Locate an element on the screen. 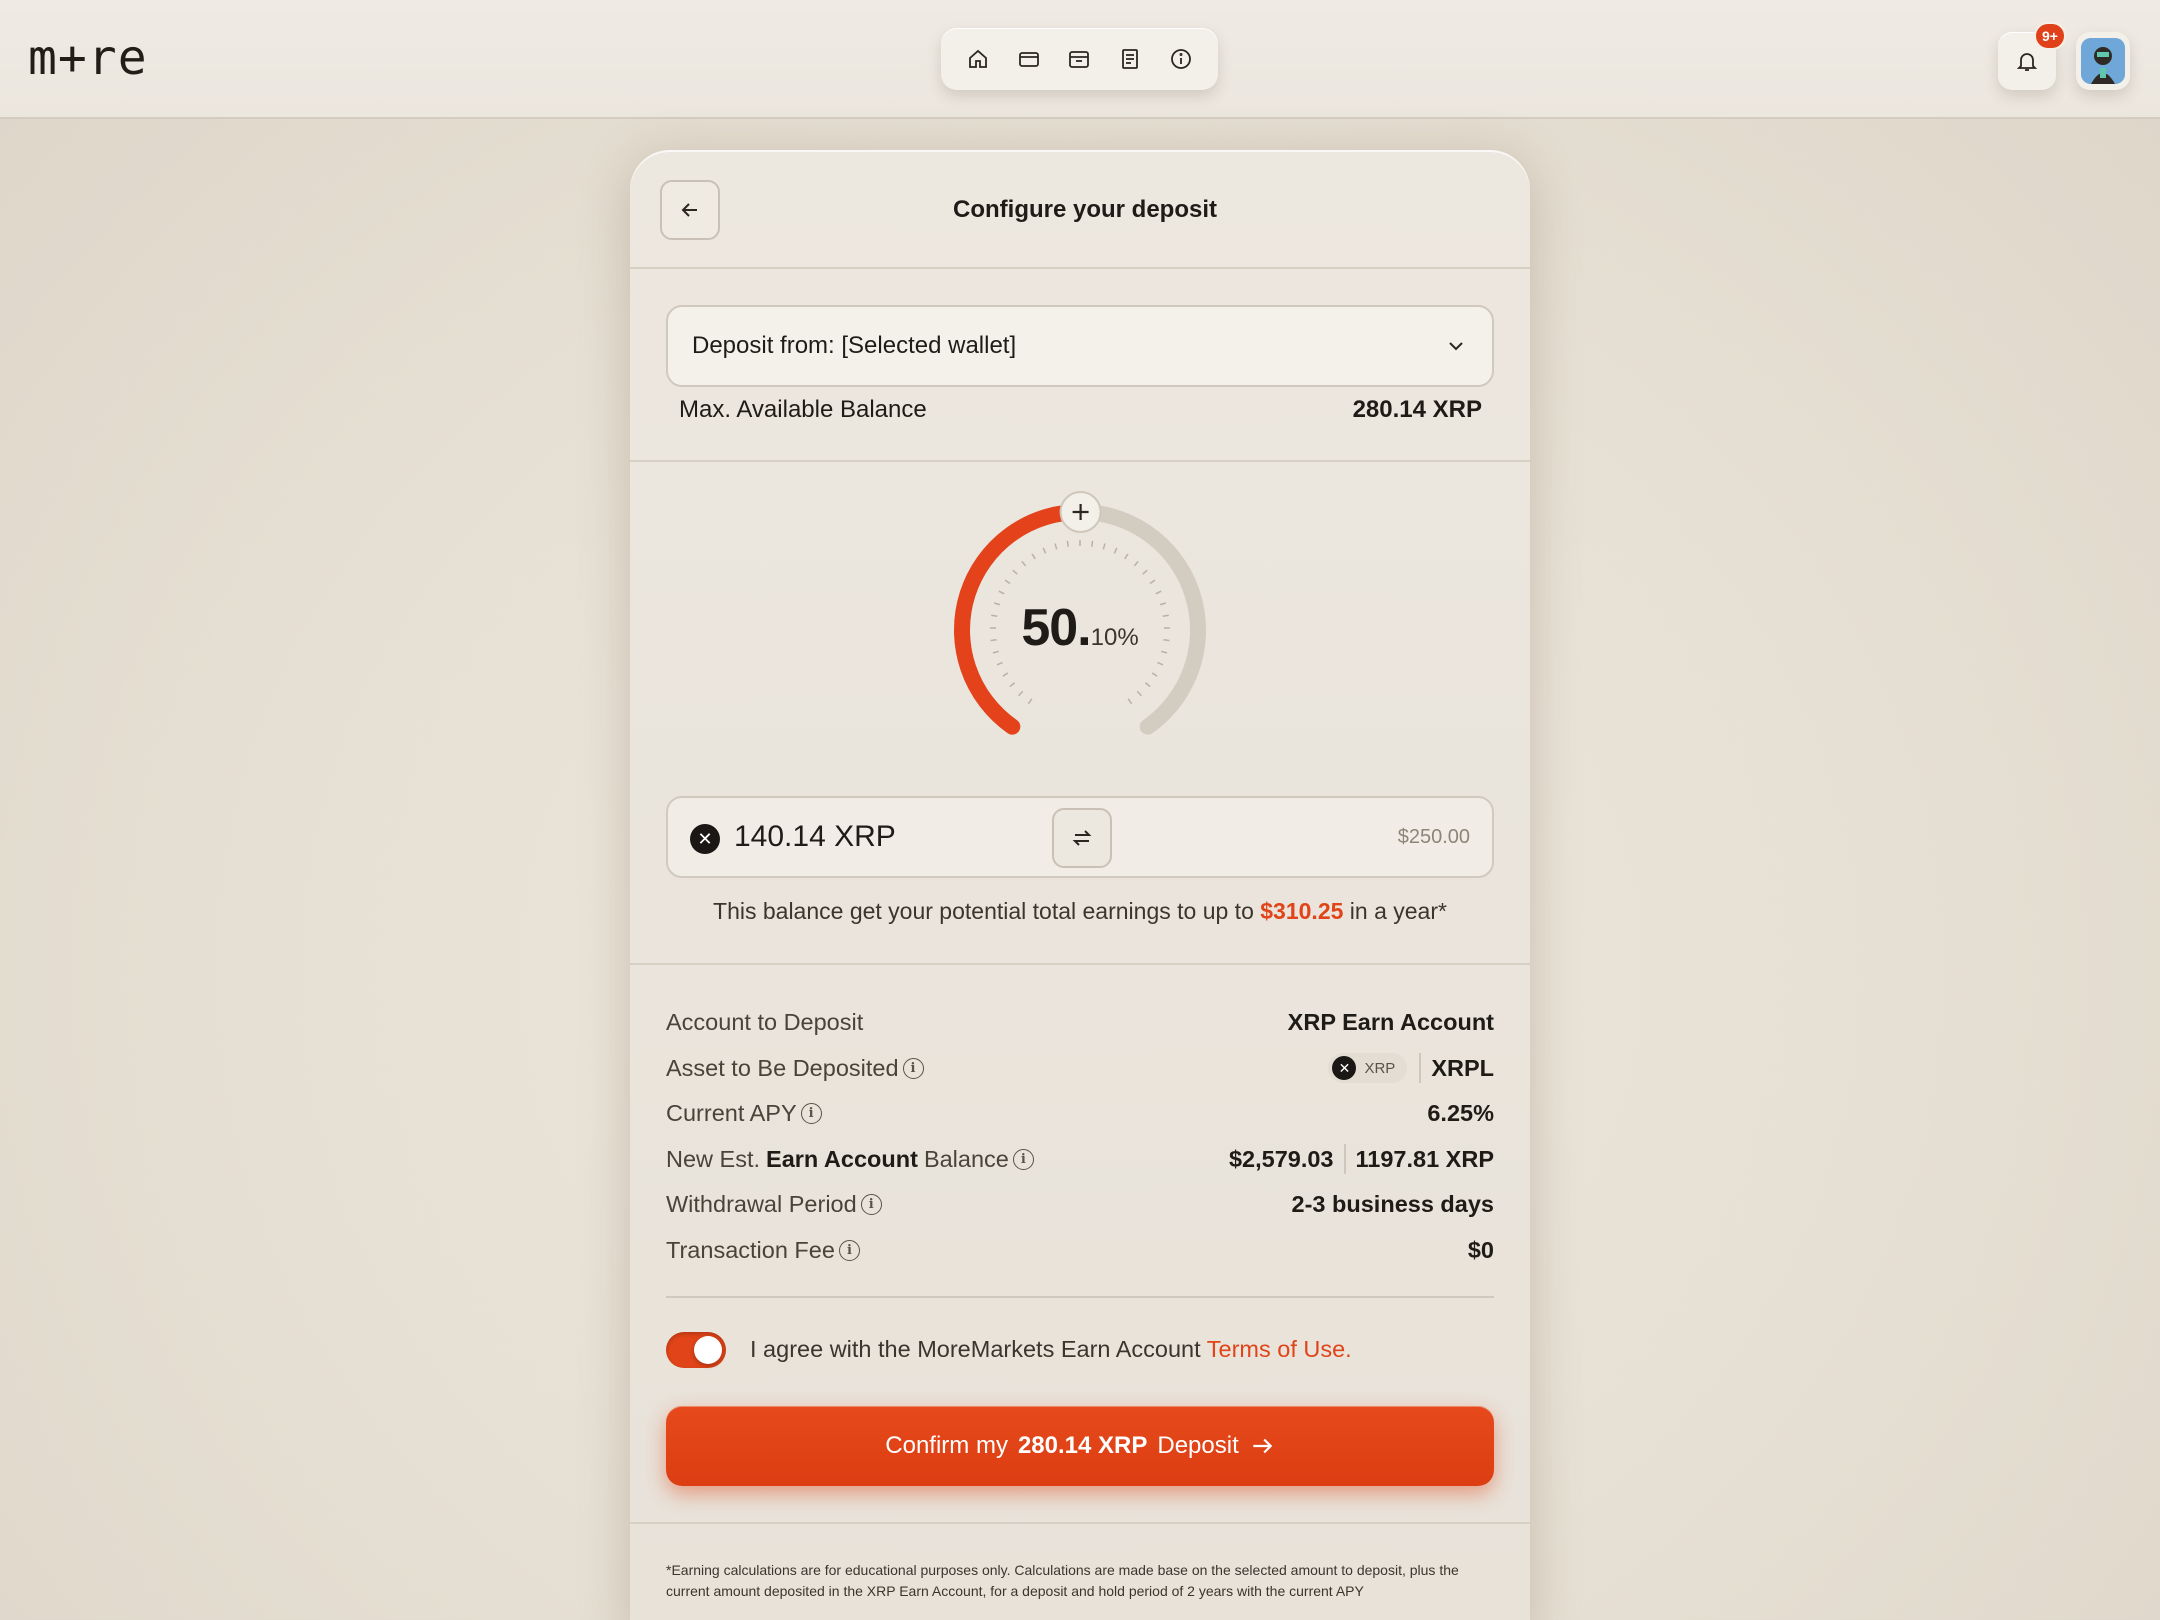  detail-row-apy: Current APY i 6.25% is located at coordinates (1080, 1113).